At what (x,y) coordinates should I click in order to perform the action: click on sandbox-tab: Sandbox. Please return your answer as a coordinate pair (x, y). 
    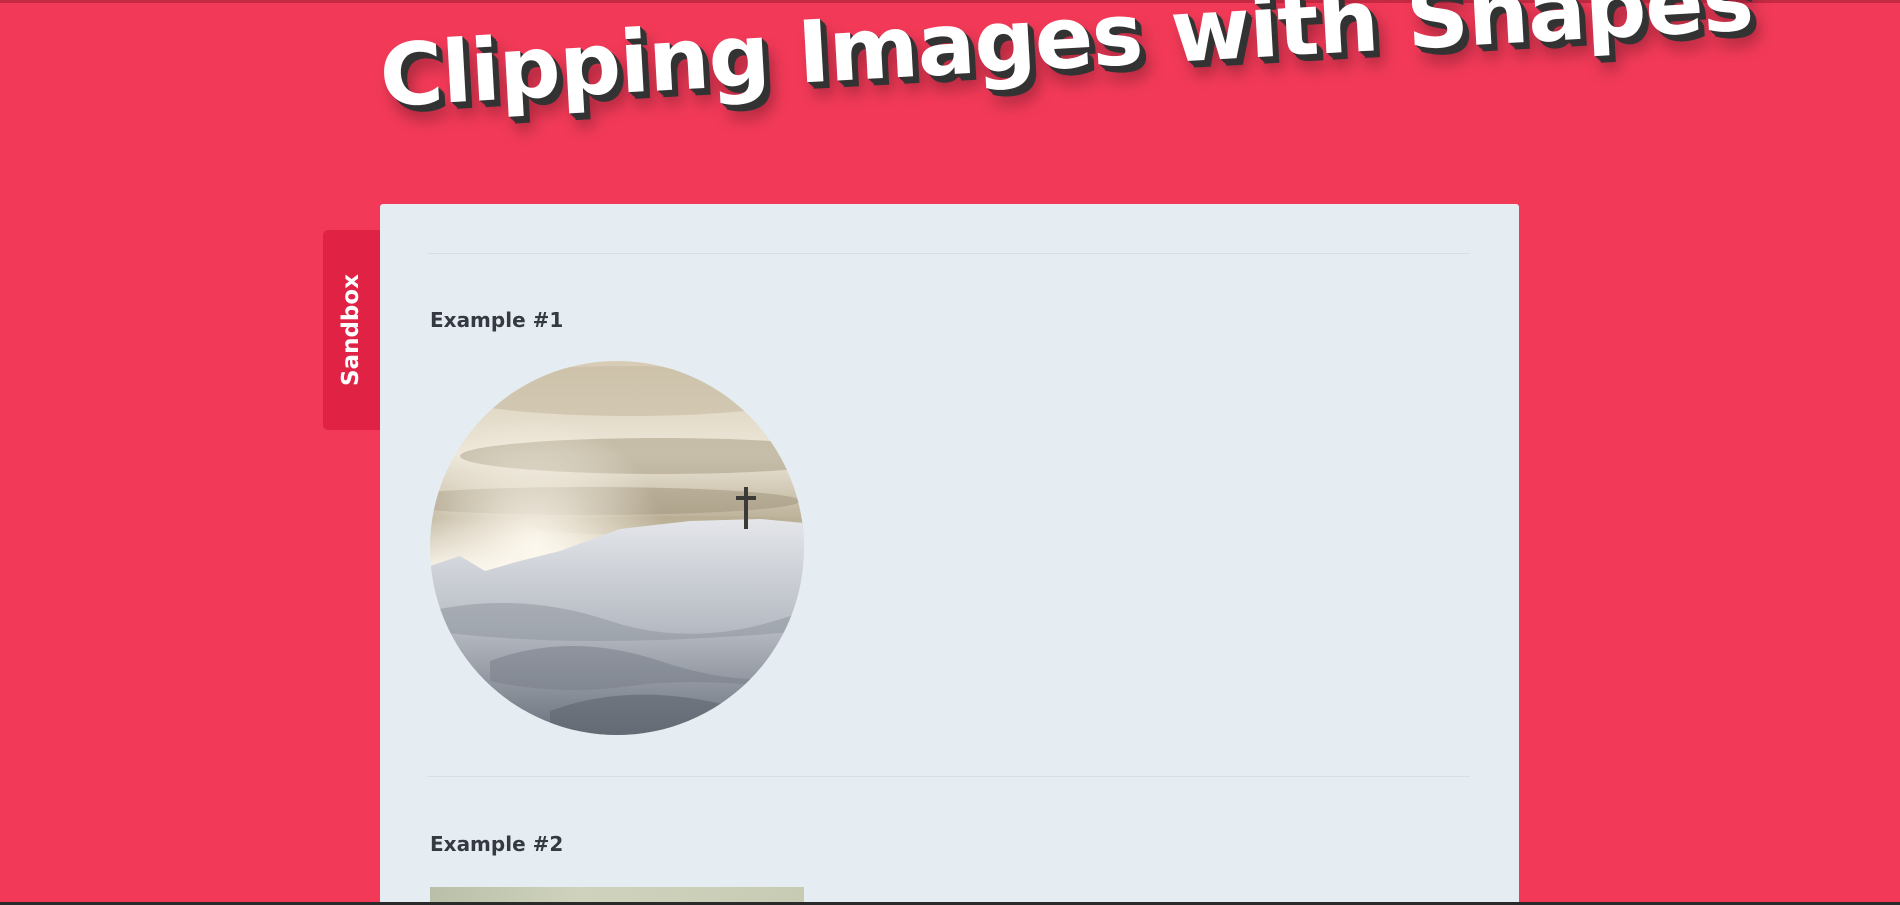
    Looking at the image, I should click on (351, 330).